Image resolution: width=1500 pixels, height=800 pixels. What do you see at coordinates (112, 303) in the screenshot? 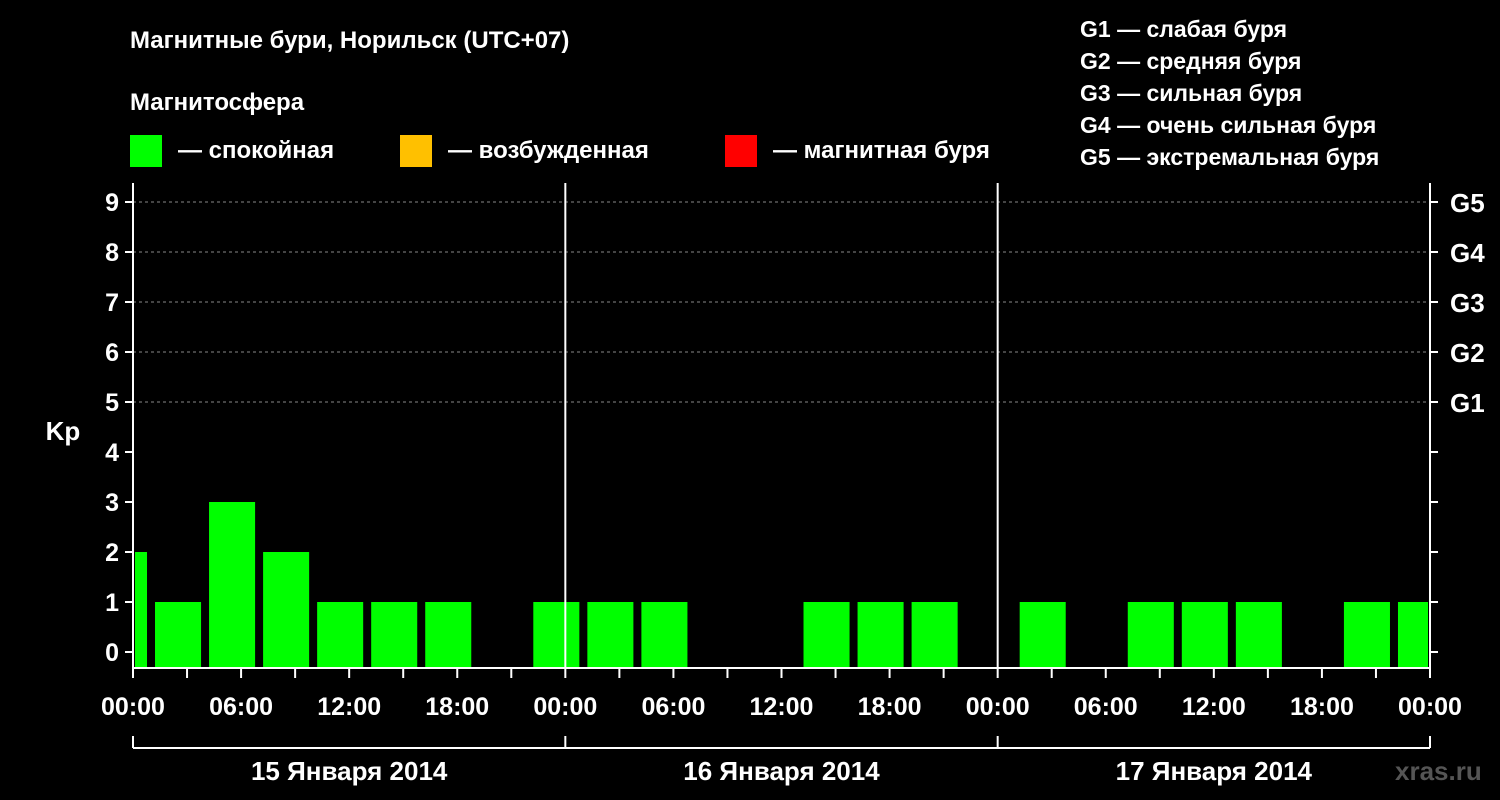
I see `y-tick-label: 7` at bounding box center [112, 303].